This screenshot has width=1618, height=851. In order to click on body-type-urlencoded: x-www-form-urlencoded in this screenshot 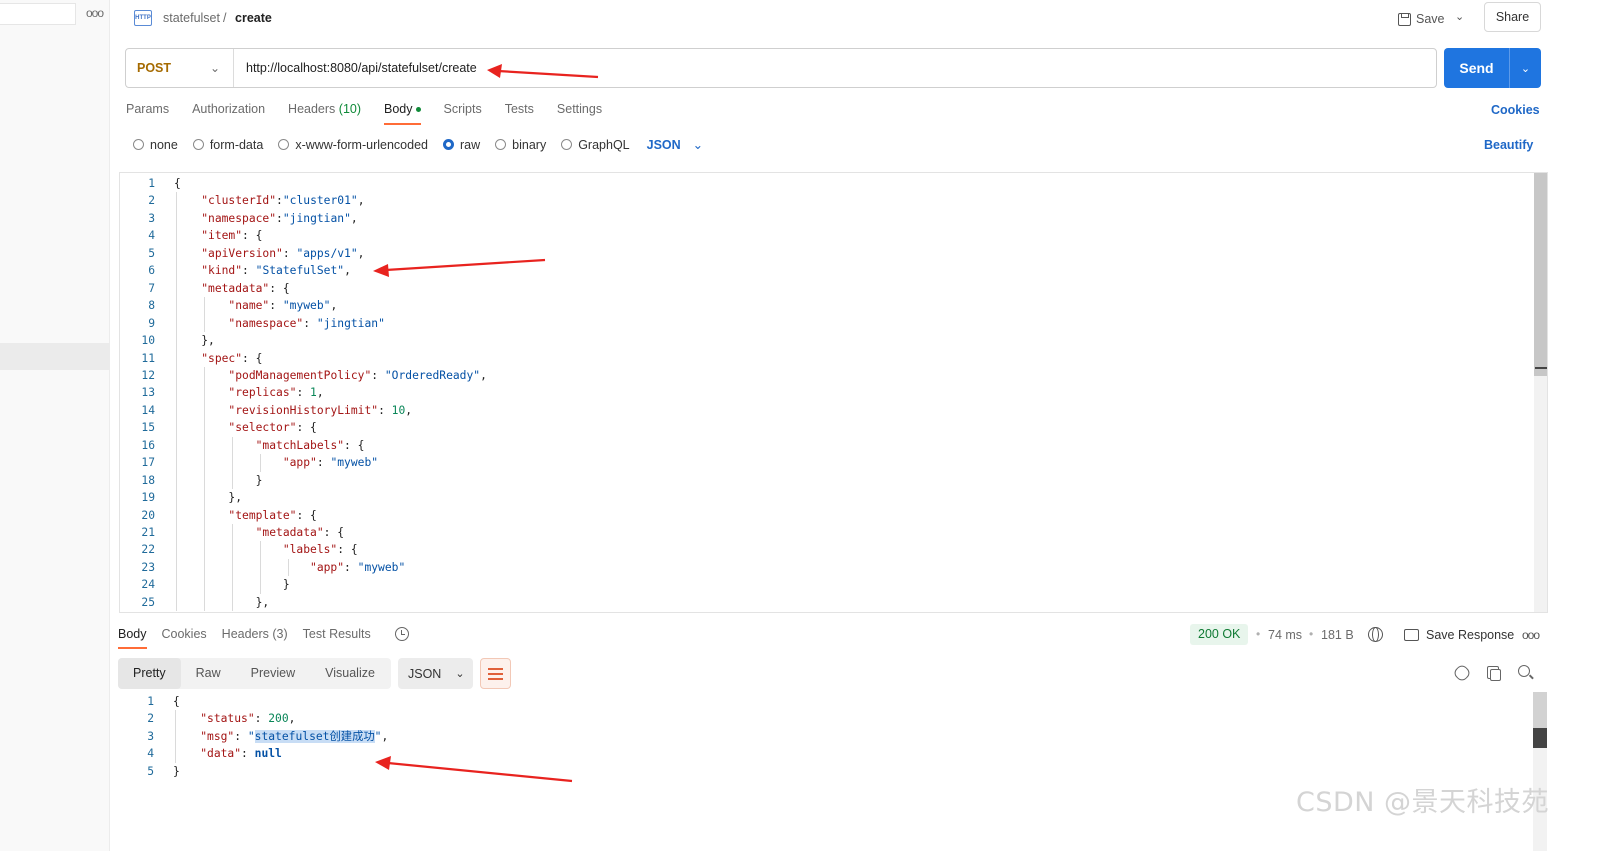, I will do `click(353, 145)`.